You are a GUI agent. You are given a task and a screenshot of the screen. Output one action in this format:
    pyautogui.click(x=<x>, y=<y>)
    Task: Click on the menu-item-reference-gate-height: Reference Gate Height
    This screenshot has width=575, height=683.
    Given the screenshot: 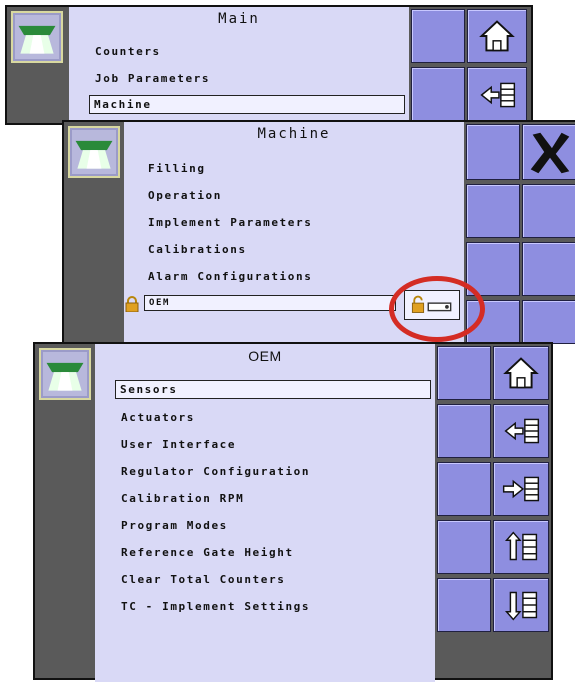 What is the action you would take?
    pyautogui.click(x=207, y=552)
    